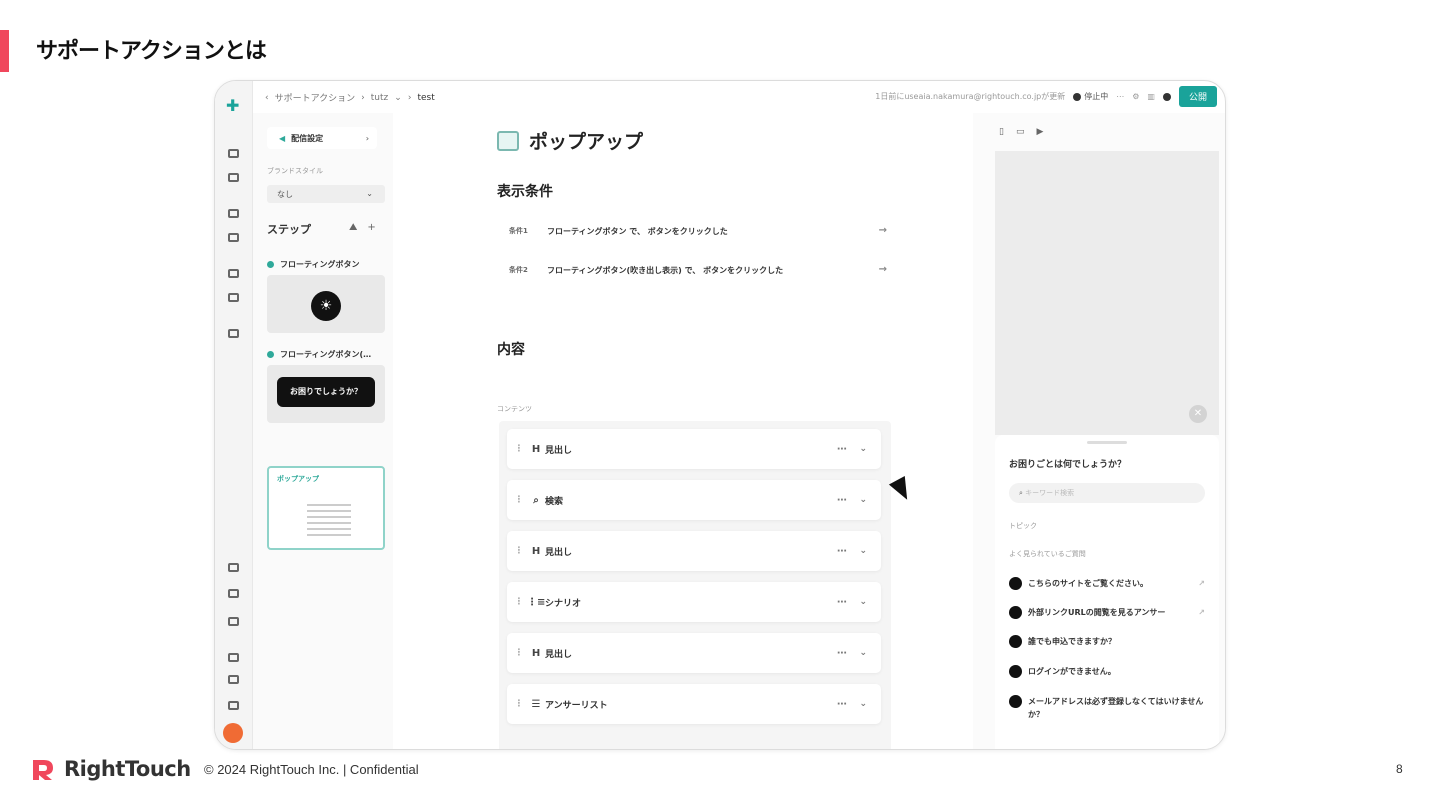  What do you see at coordinates (233, 705) in the screenshot?
I see `user-icon` at bounding box center [233, 705].